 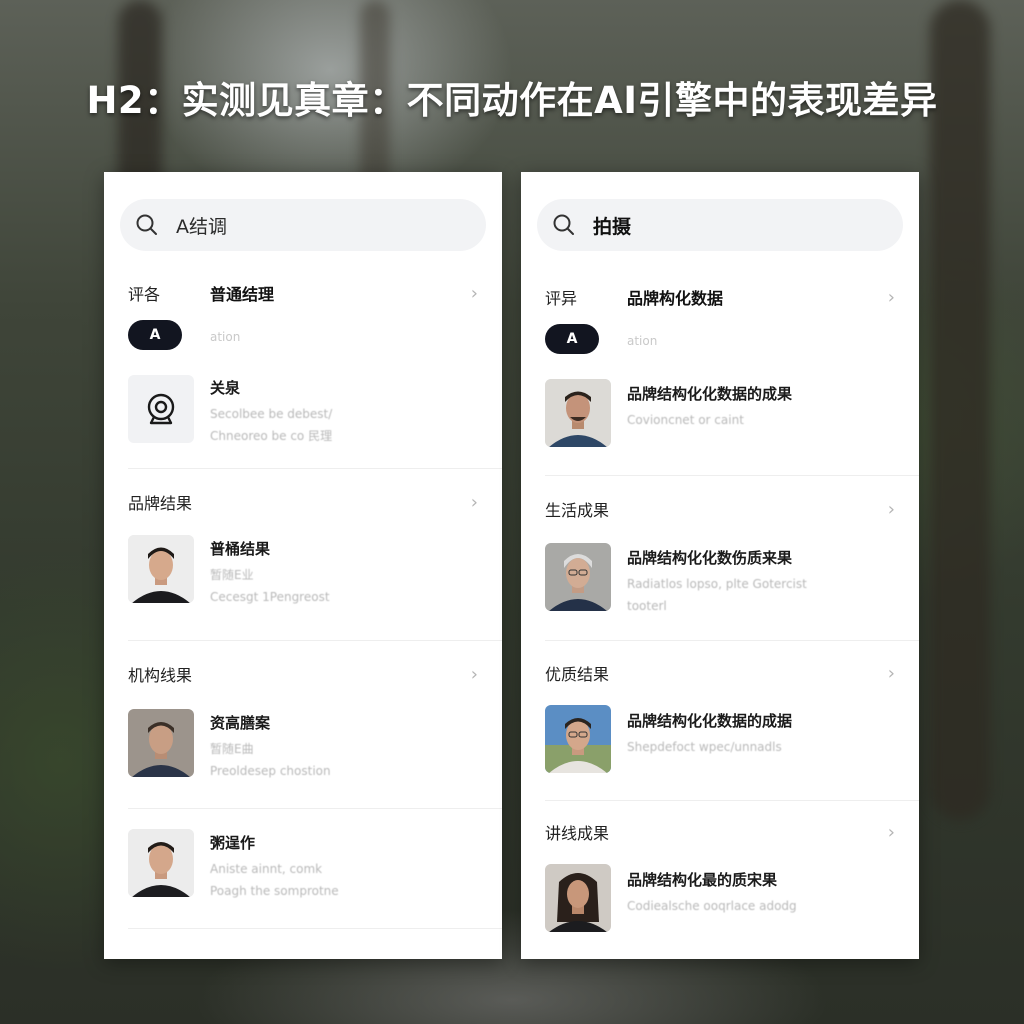 What do you see at coordinates (717, 584) in the screenshot?
I see `item-subtitle: Radiatlos lopso, plte Gotercist` at bounding box center [717, 584].